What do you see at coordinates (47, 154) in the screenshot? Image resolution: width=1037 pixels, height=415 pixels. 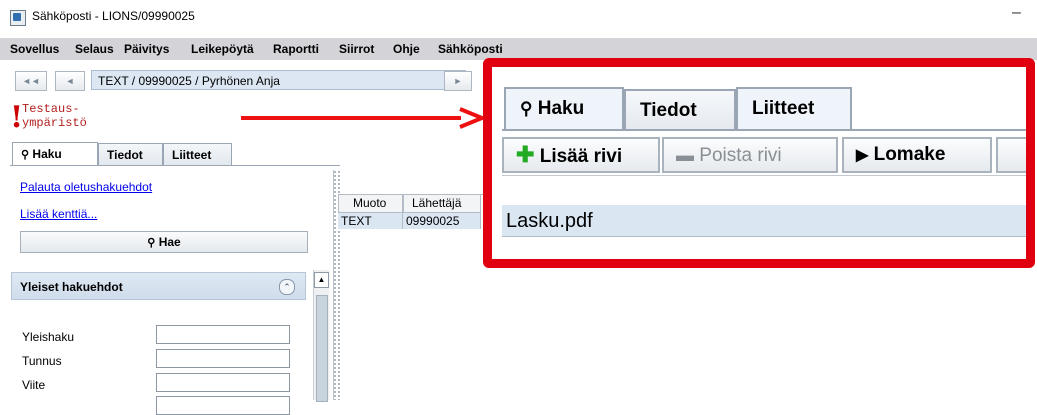 I see `tab-haku-label: Haku` at bounding box center [47, 154].